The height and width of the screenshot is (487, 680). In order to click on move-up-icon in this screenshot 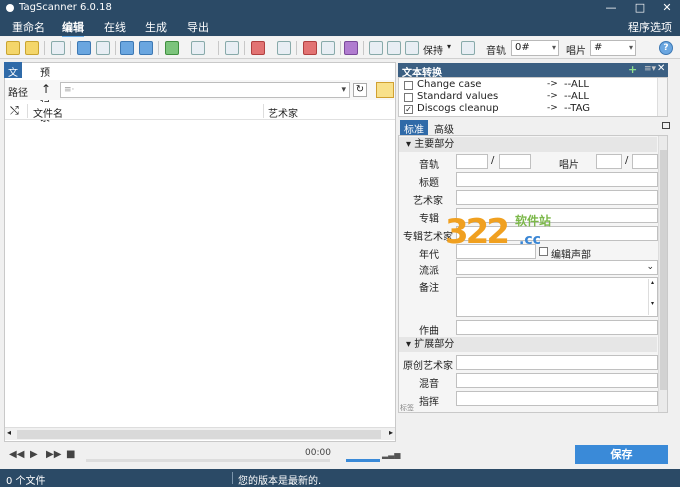, I will do `click(146, 48)`.